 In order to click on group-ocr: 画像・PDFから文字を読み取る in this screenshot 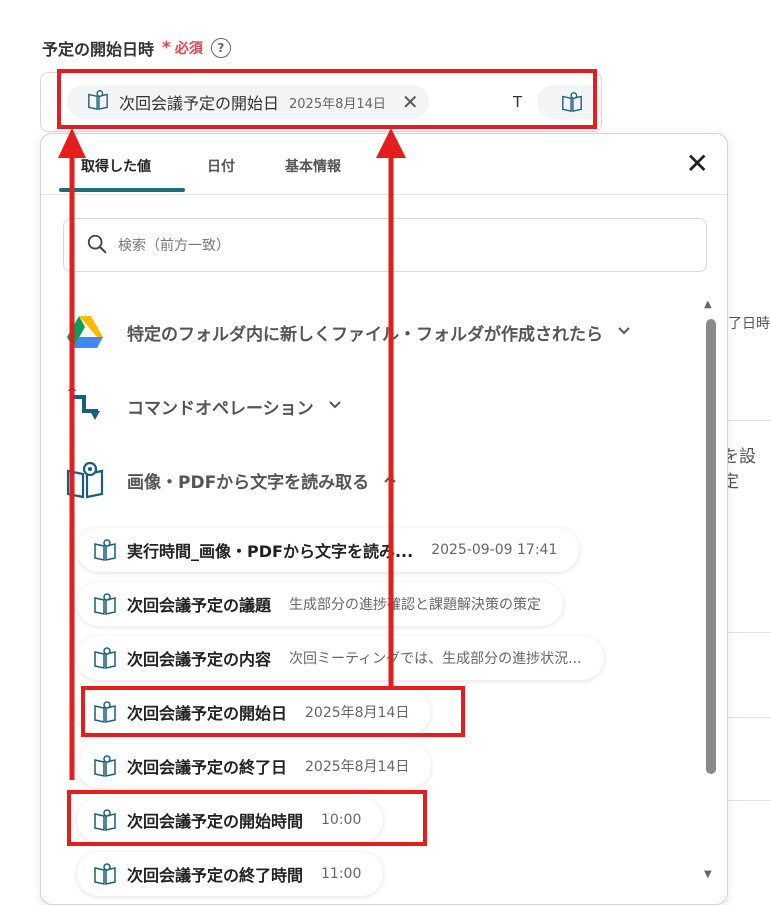, I will do `click(231, 480)`.